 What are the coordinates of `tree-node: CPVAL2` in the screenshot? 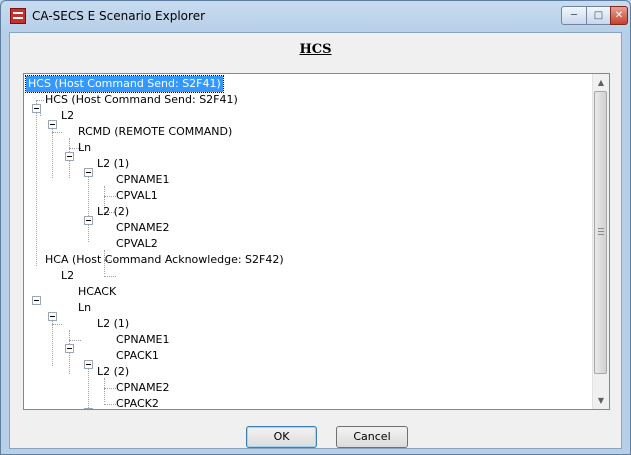 It's located at (137, 244).